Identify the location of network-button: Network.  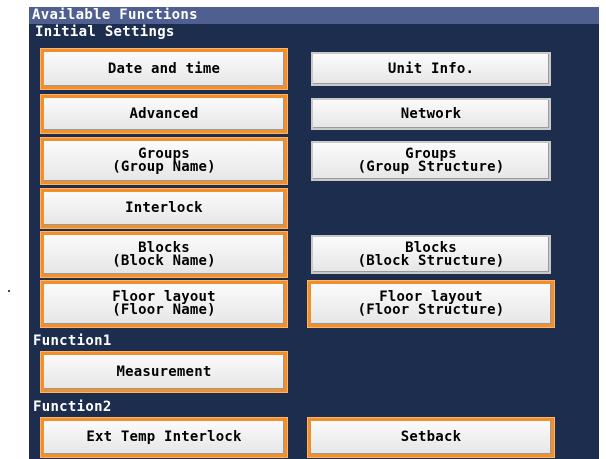
(431, 114).